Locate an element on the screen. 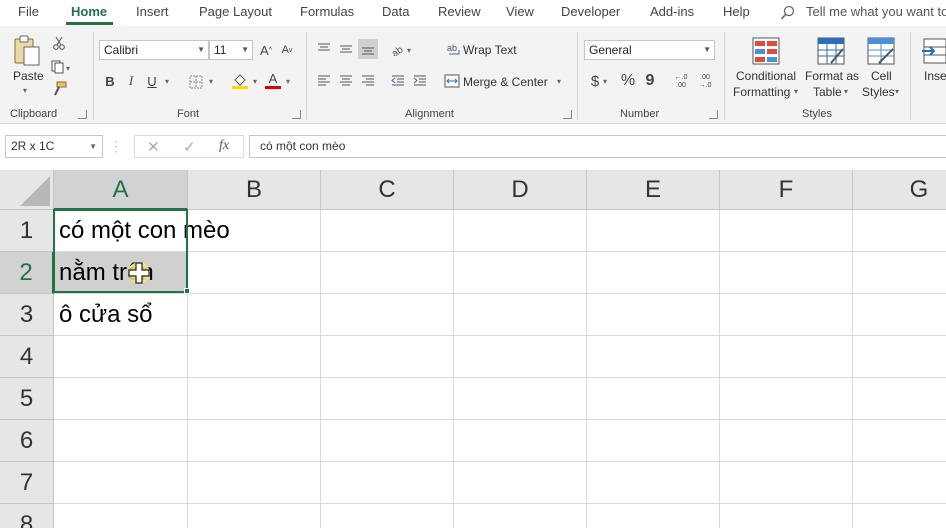 This screenshot has width=946, height=528. paste-icon is located at coordinates (27, 51).